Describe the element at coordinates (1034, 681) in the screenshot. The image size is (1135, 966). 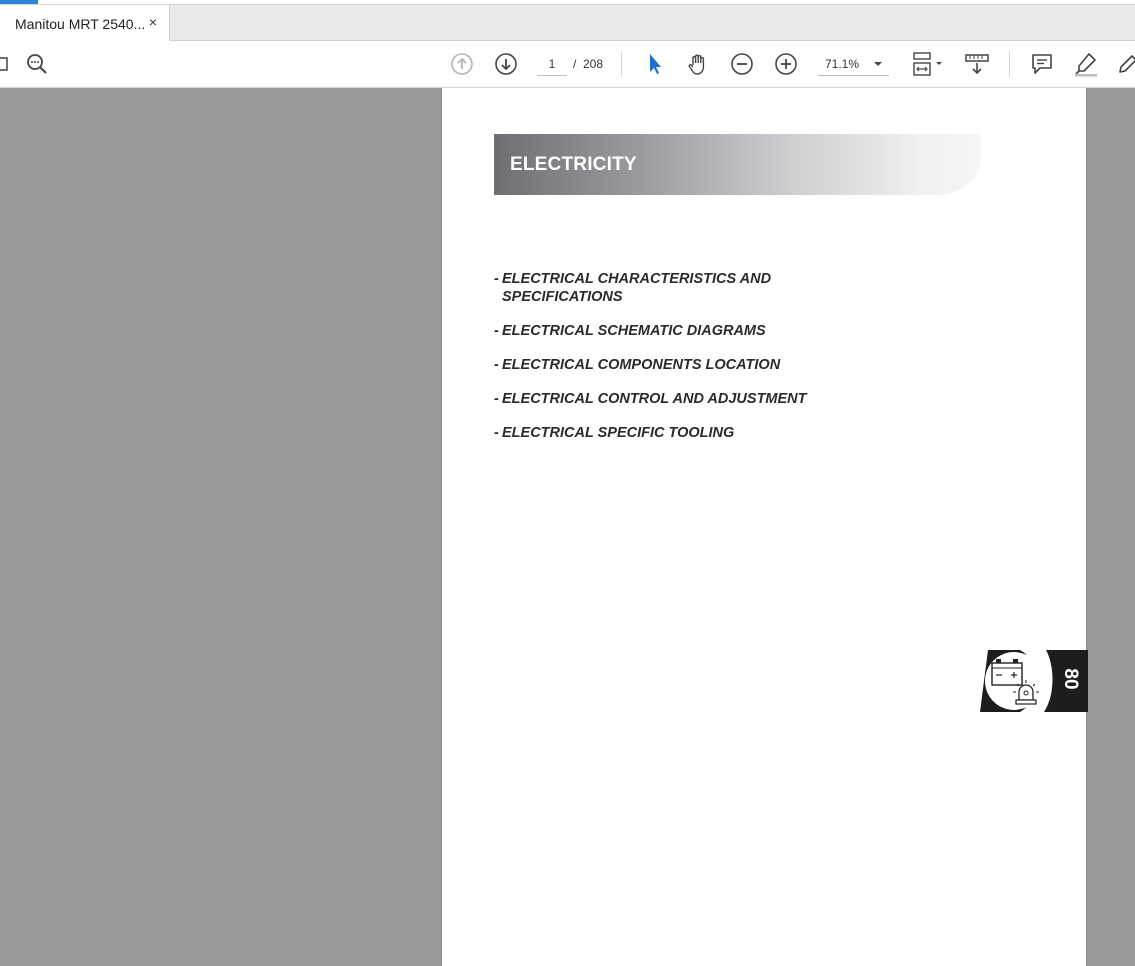
I see `section-tab: 80` at that location.